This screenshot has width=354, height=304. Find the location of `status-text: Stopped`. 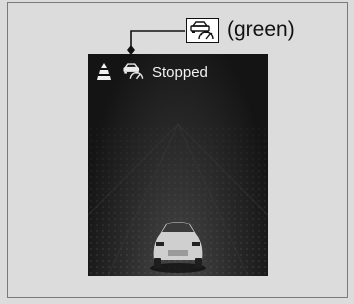

status-text: Stopped is located at coordinates (180, 72).